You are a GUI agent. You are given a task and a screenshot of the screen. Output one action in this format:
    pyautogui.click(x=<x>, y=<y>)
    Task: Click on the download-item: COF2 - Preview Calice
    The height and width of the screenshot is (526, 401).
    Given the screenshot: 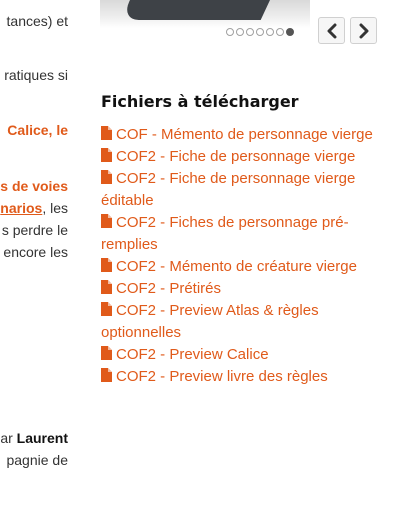 What is the action you would take?
    pyautogui.click(x=251, y=355)
    